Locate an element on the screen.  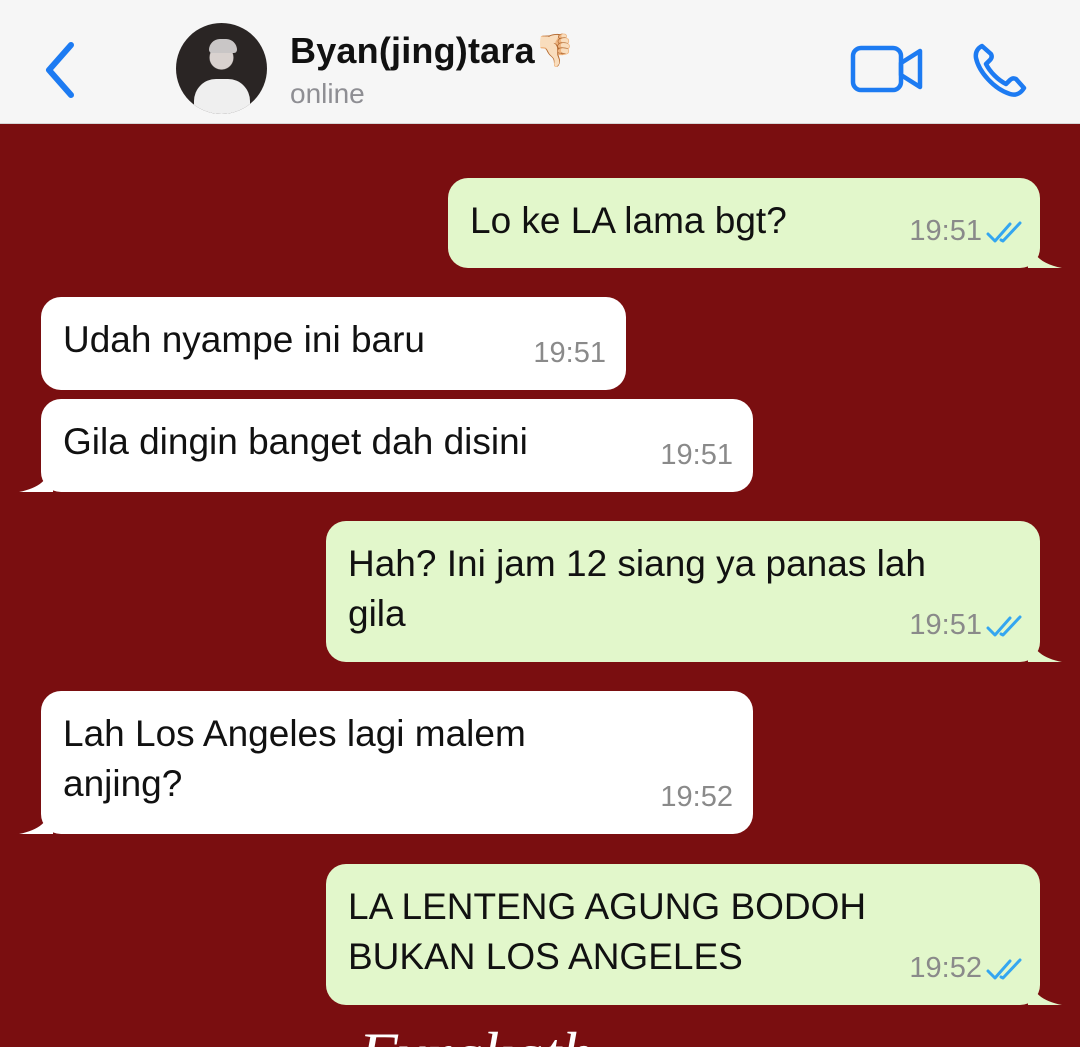
avatar is located at coordinates (221, 68).